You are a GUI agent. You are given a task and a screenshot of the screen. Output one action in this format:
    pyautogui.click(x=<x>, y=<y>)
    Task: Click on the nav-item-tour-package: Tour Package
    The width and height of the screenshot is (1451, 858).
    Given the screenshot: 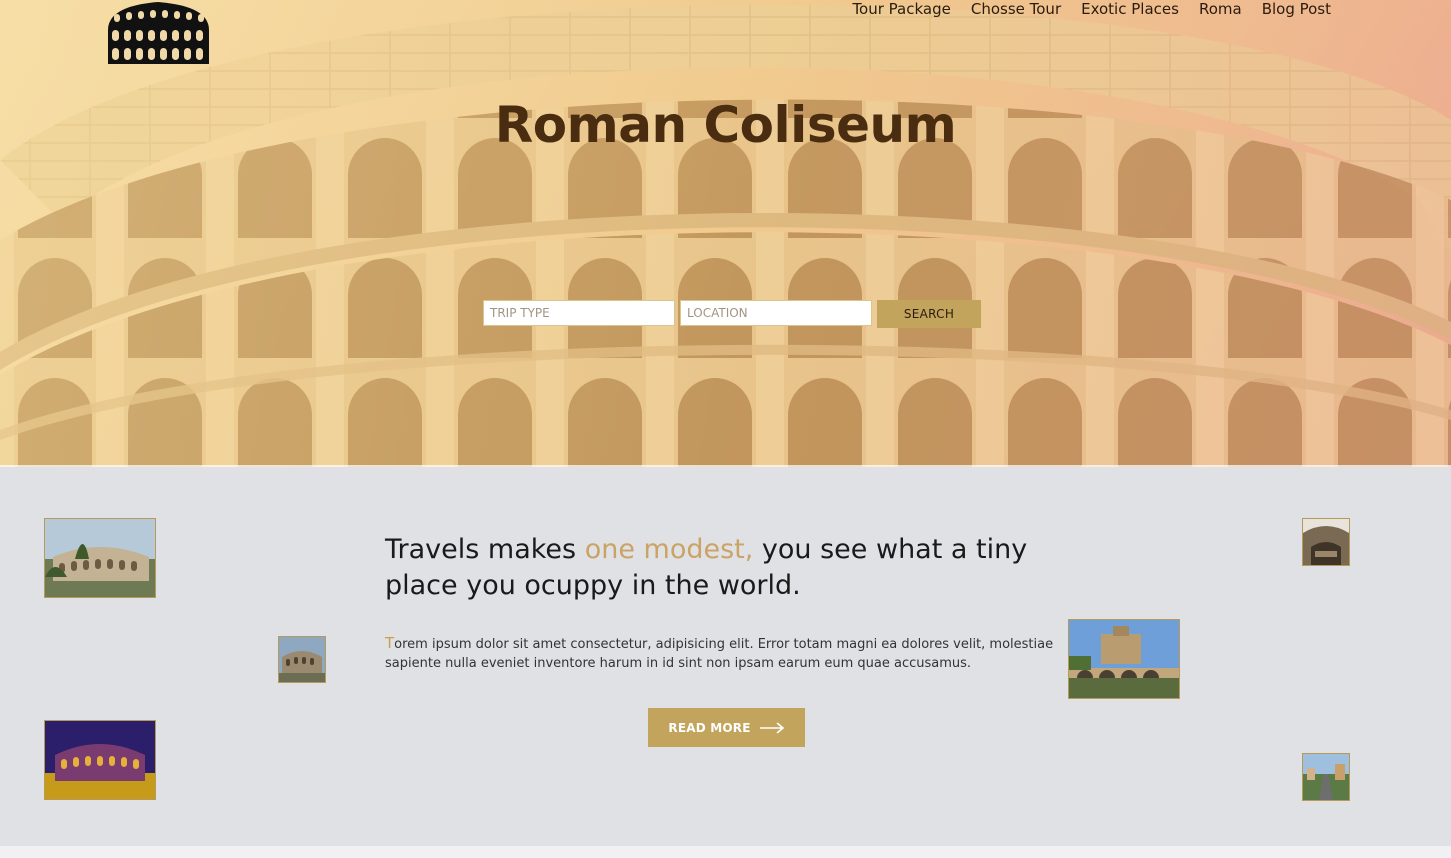 What is the action you would take?
    pyautogui.click(x=901, y=9)
    